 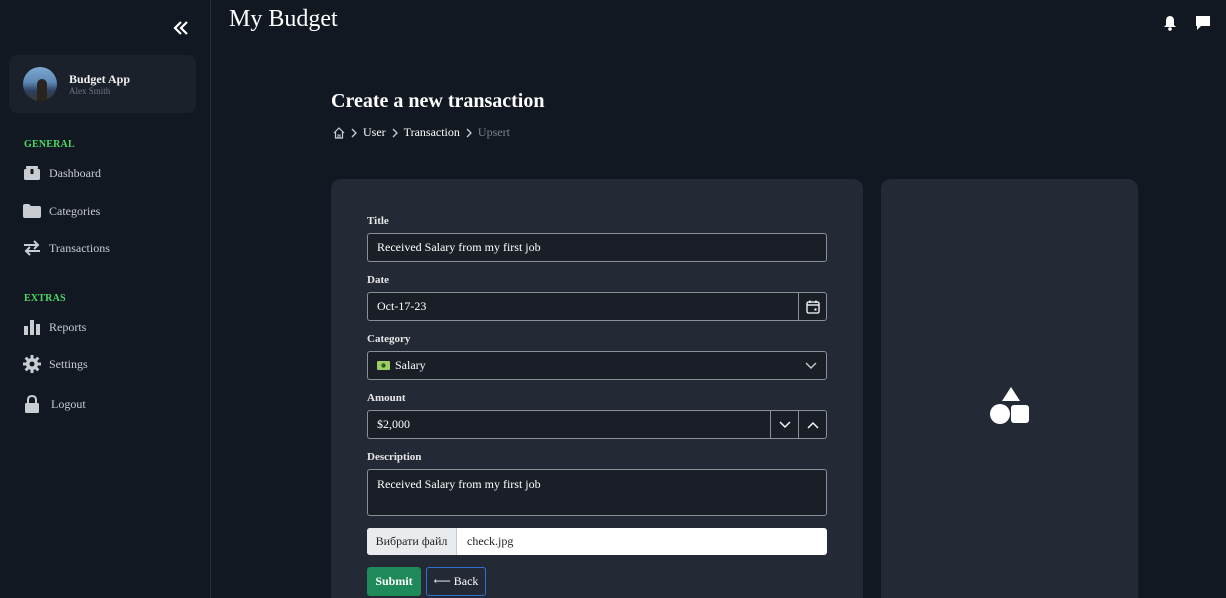 I want to click on exchange-icon, so click(x=32, y=248).